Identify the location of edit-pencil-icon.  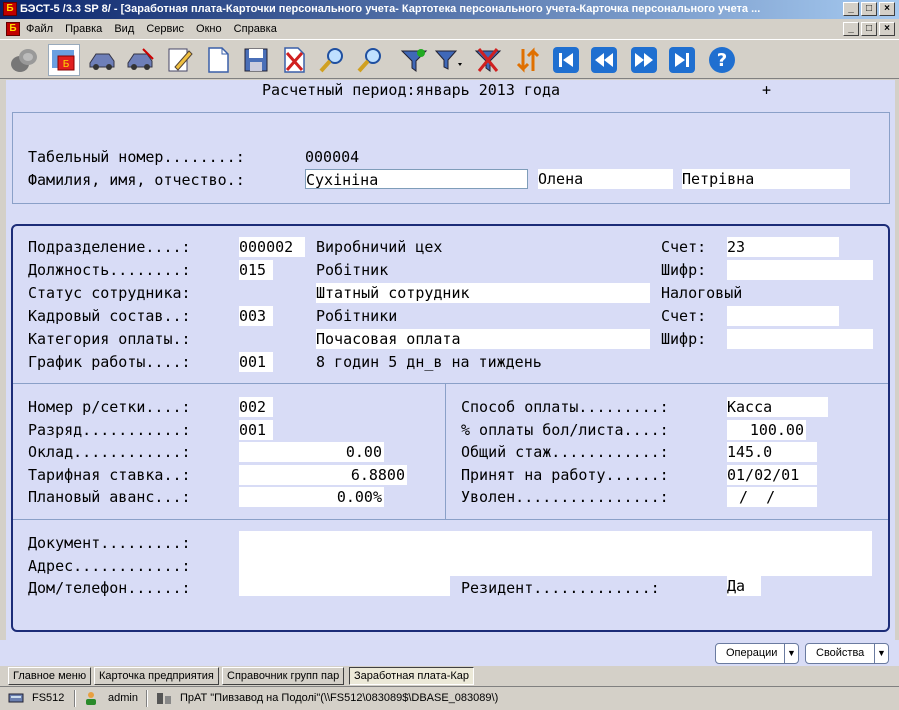
(180, 60).